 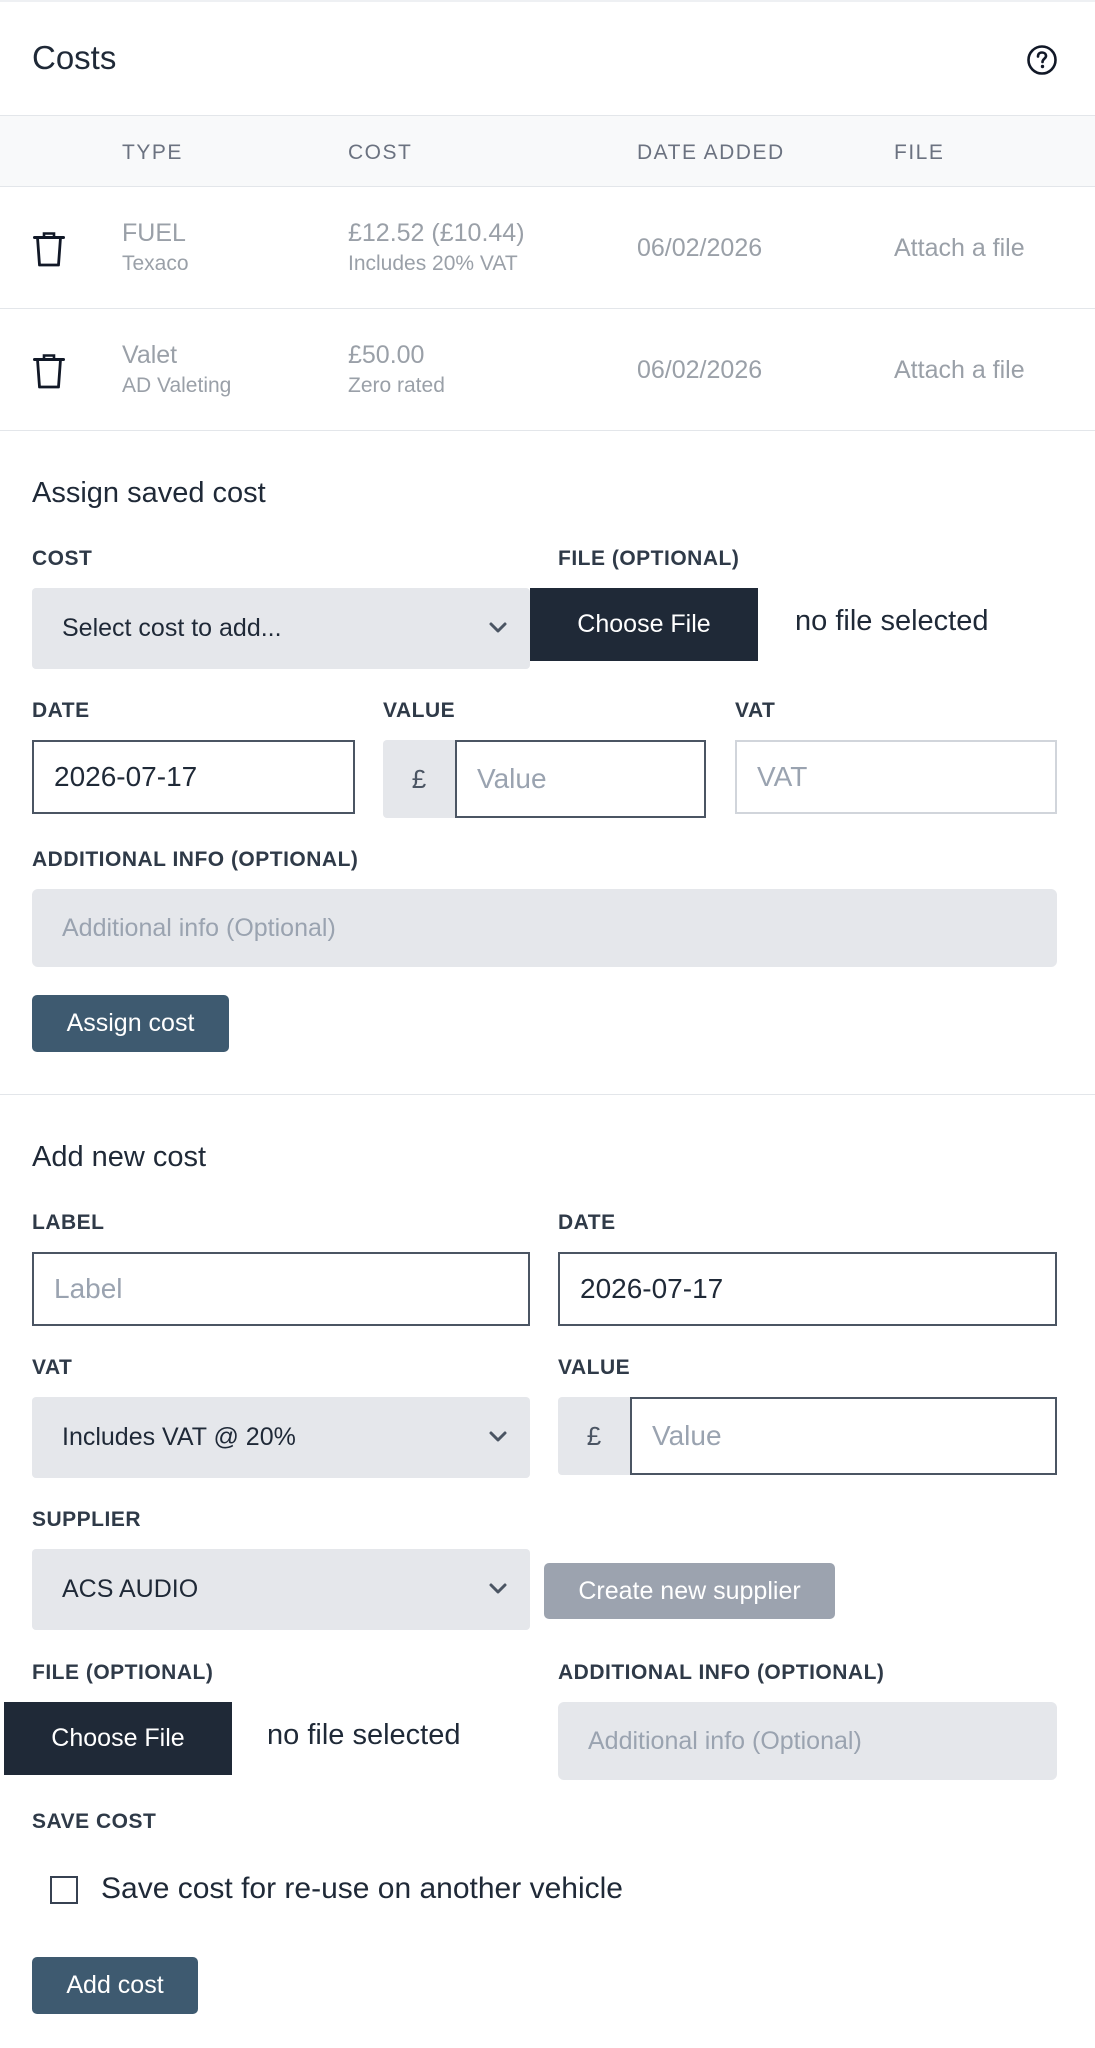 I want to click on add-supplier-select: ACS AUDIO, so click(x=281, y=1589).